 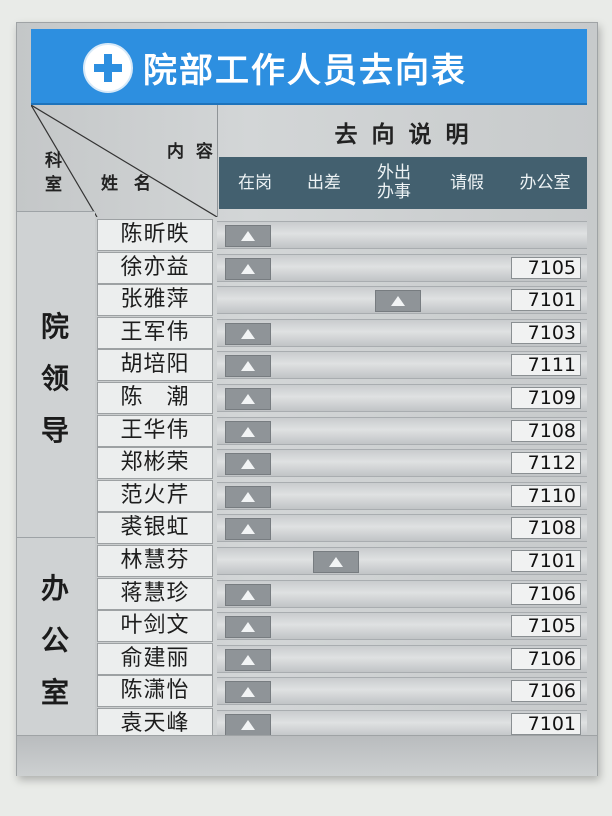 I want to click on hospital-logo-icon, so click(x=108, y=68).